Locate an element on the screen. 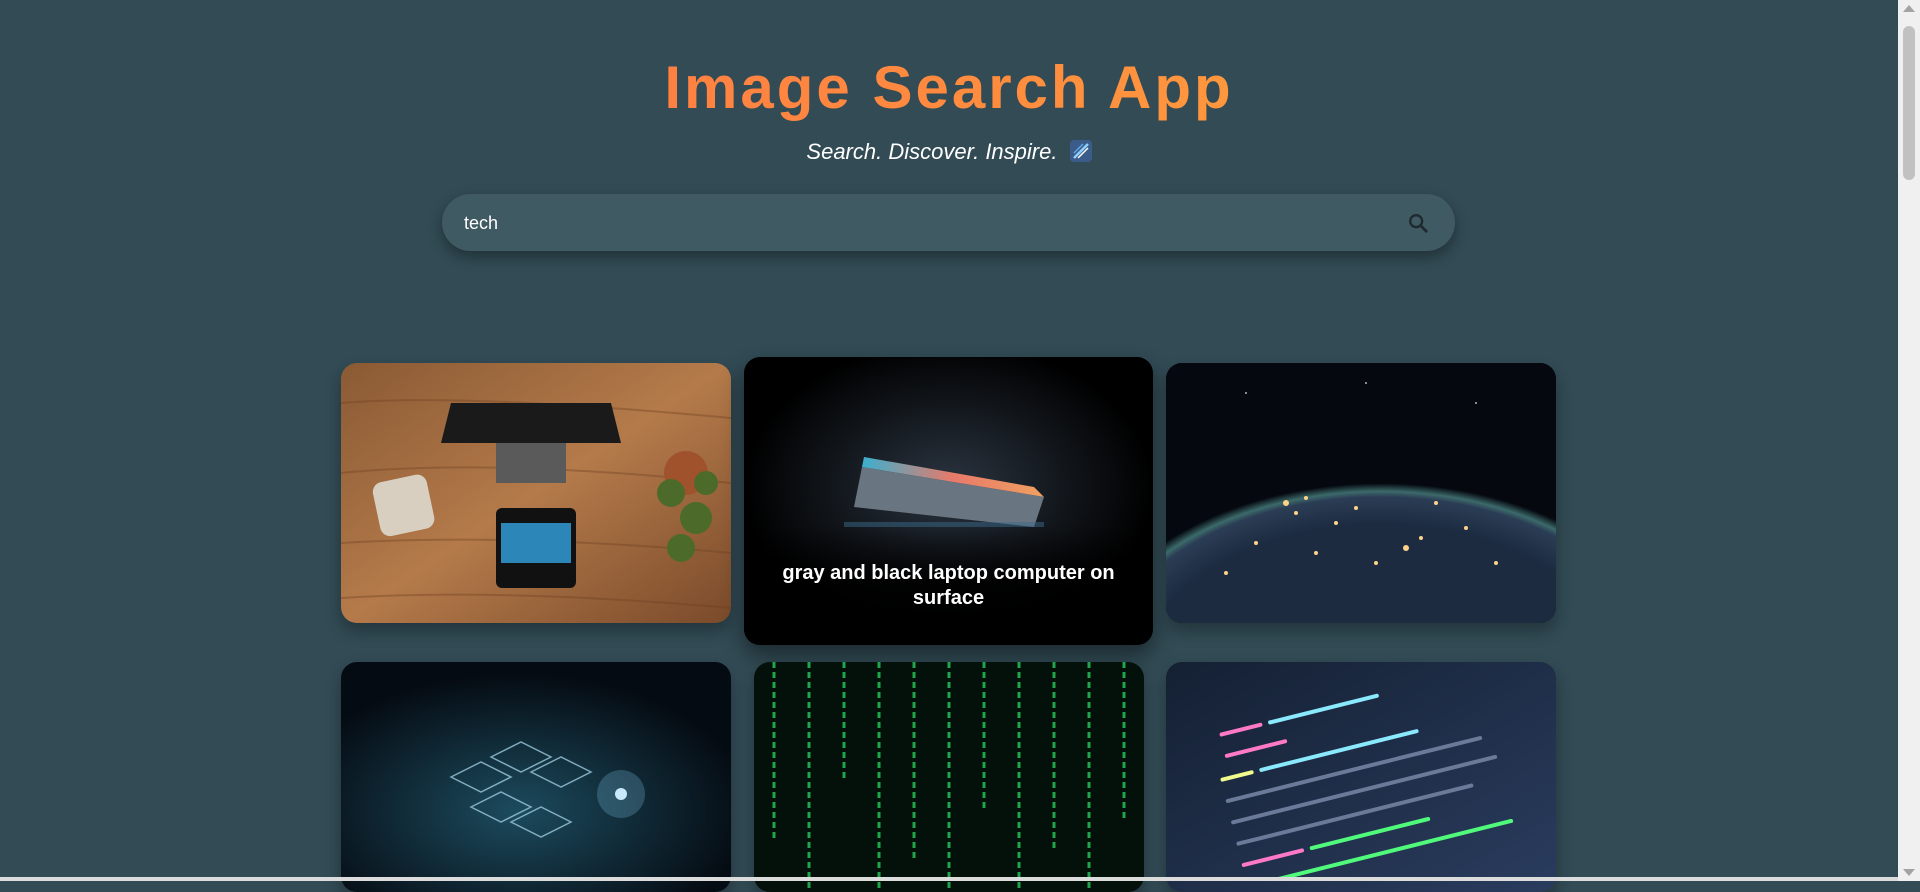  search-icon is located at coordinates (1418, 223).